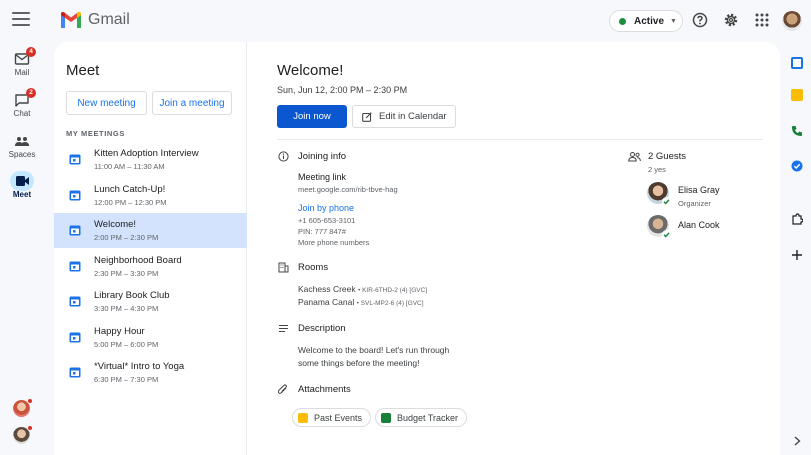  I want to click on pane-title: Meet, so click(83, 70).